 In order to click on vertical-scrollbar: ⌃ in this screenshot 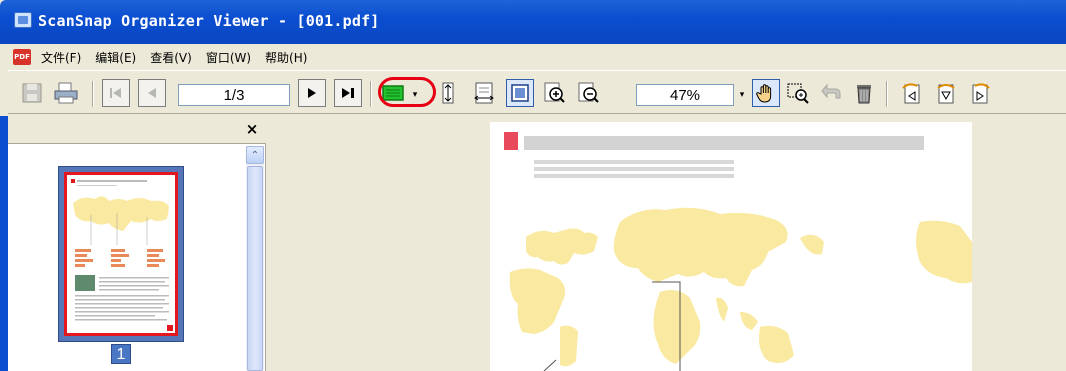, I will do `click(255, 258)`.